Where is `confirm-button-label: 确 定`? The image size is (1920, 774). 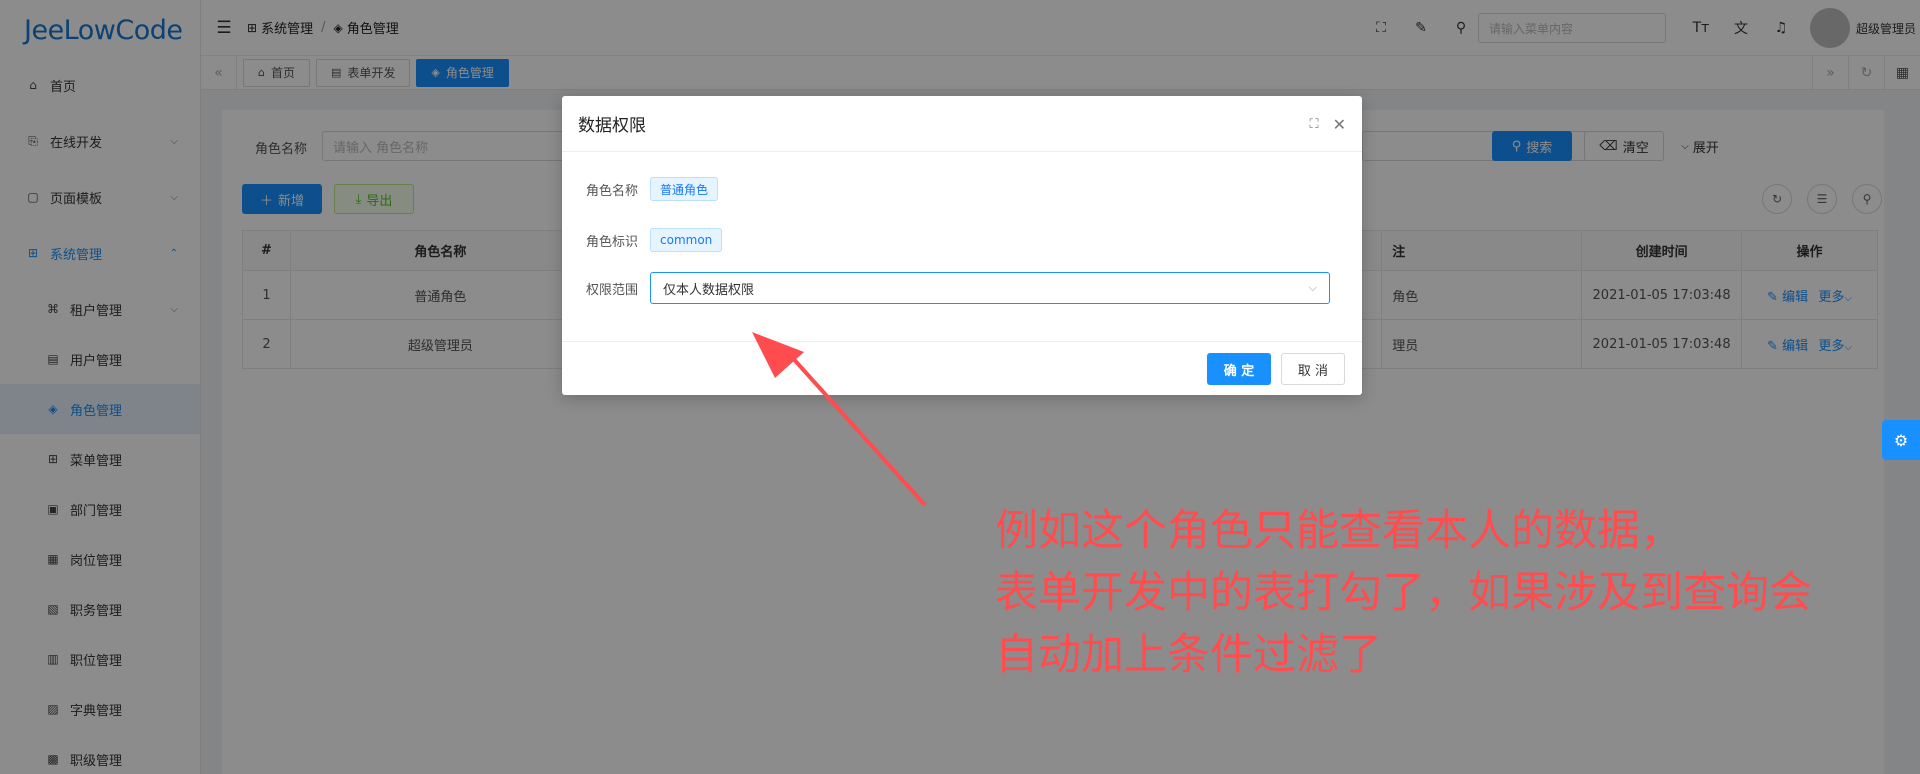 confirm-button-label: 确 定 is located at coordinates (1239, 371).